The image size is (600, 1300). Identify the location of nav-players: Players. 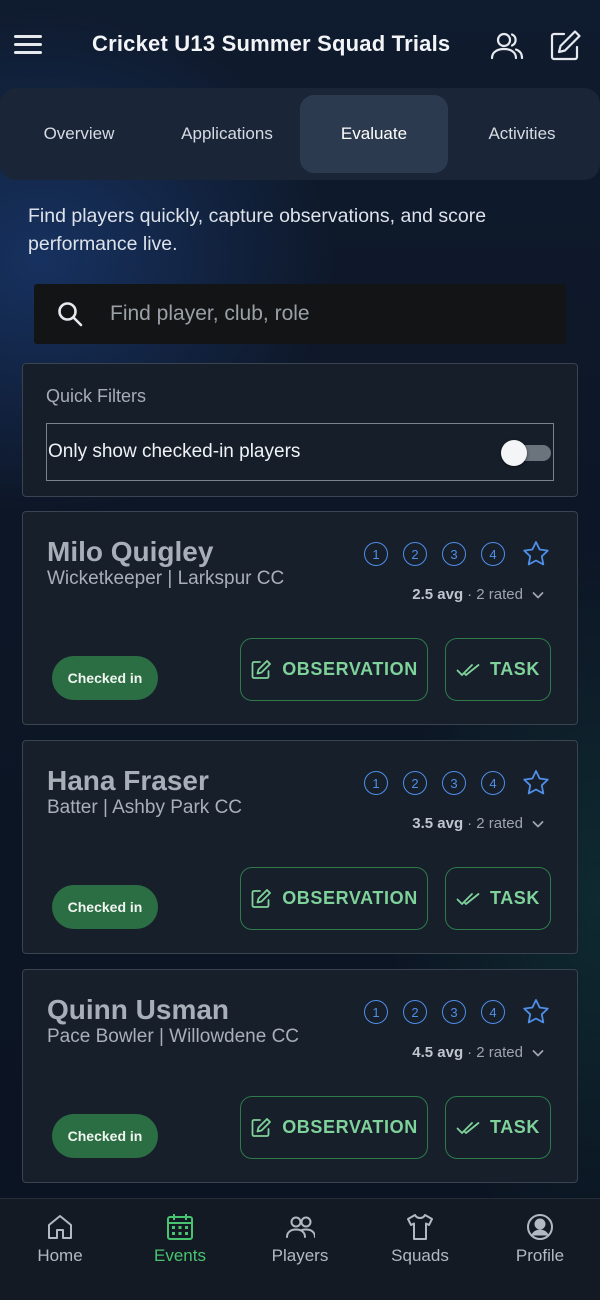
(300, 1249).